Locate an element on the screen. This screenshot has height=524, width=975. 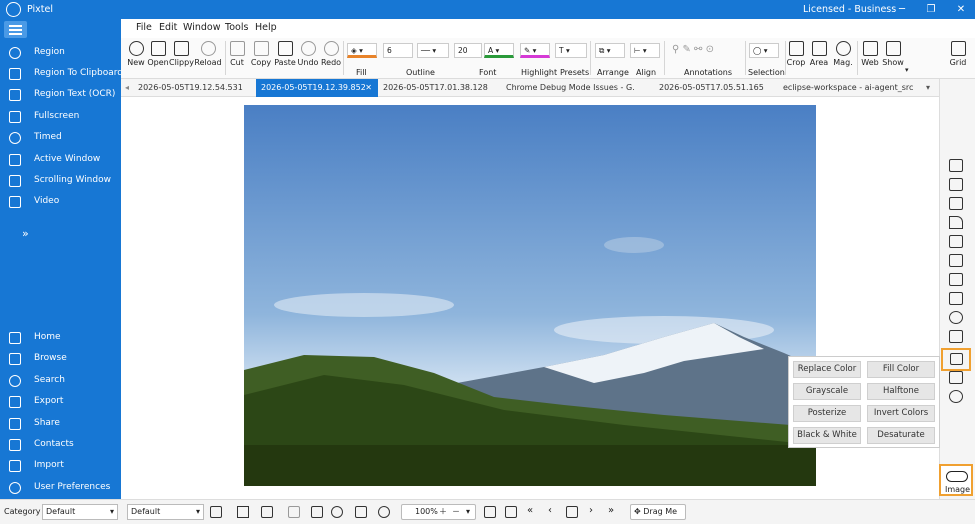
minimize-button: ─ is located at coordinates (902, 9).